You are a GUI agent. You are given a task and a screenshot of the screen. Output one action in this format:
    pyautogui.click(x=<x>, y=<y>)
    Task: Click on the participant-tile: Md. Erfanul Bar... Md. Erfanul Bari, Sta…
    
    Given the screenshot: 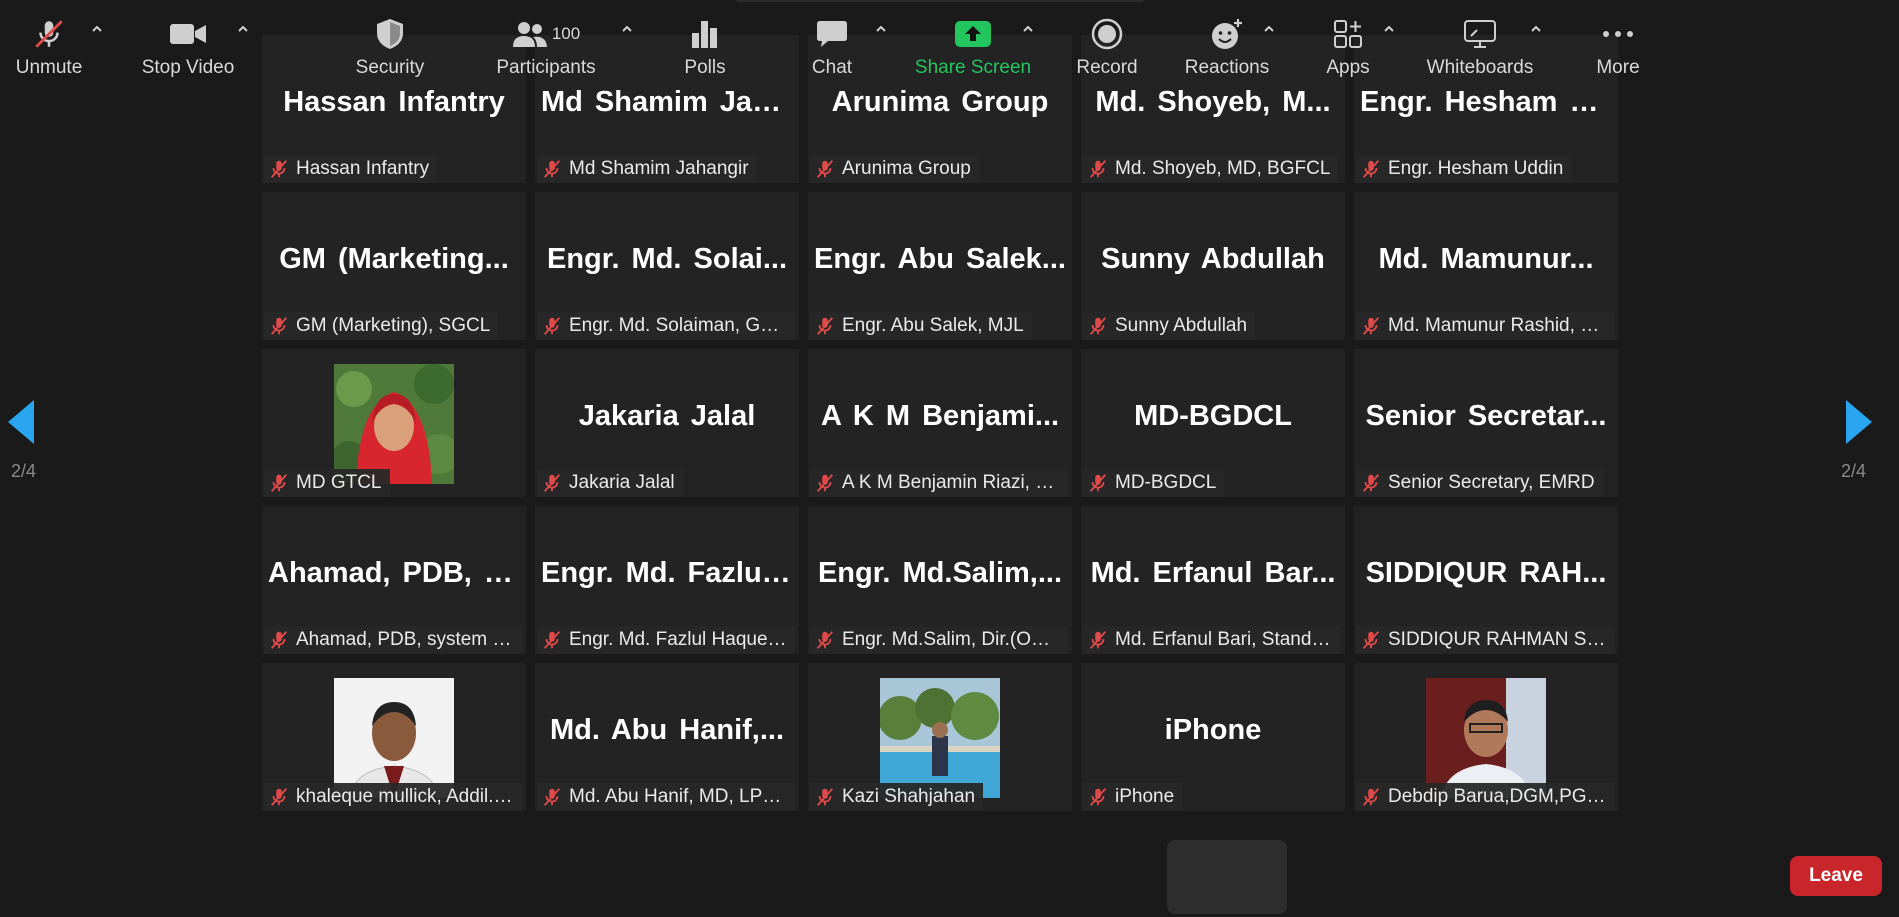 What is the action you would take?
    pyautogui.click(x=1213, y=580)
    